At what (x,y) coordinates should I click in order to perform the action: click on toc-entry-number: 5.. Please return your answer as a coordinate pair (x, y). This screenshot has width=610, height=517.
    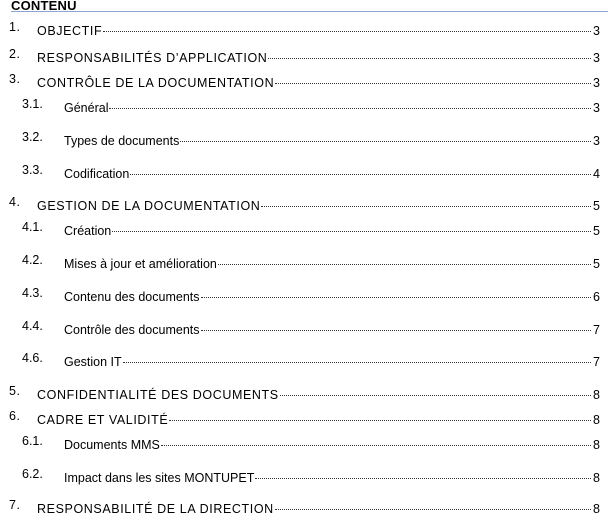
    Looking at the image, I should click on (15, 391).